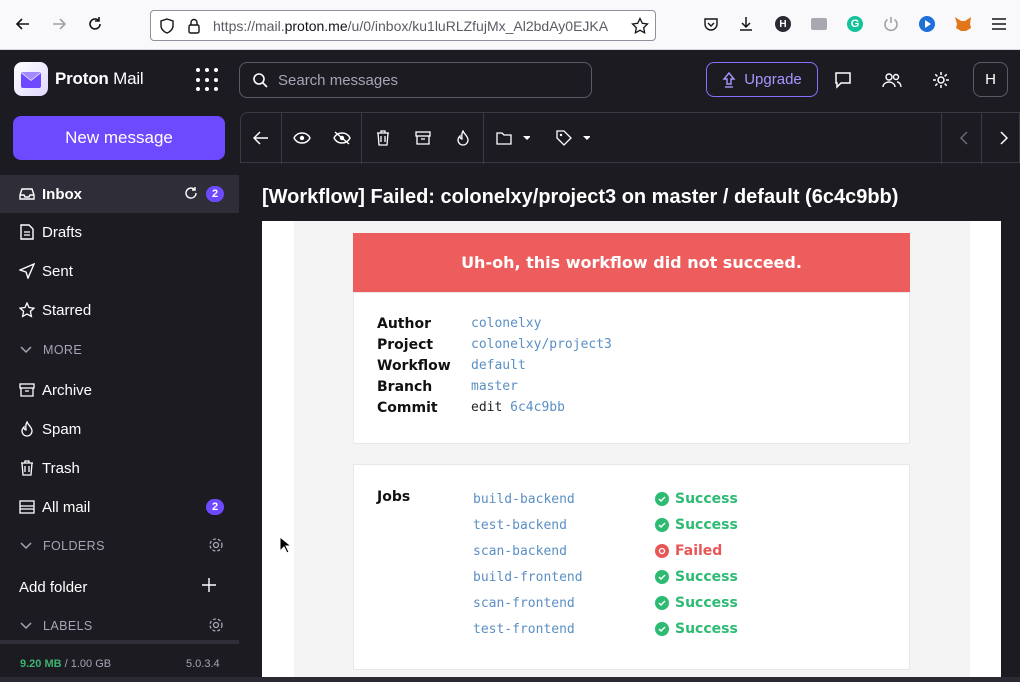 This screenshot has width=1020, height=682. What do you see at coordinates (564, 525) in the screenshot?
I see `job-name-link: test-backend` at bounding box center [564, 525].